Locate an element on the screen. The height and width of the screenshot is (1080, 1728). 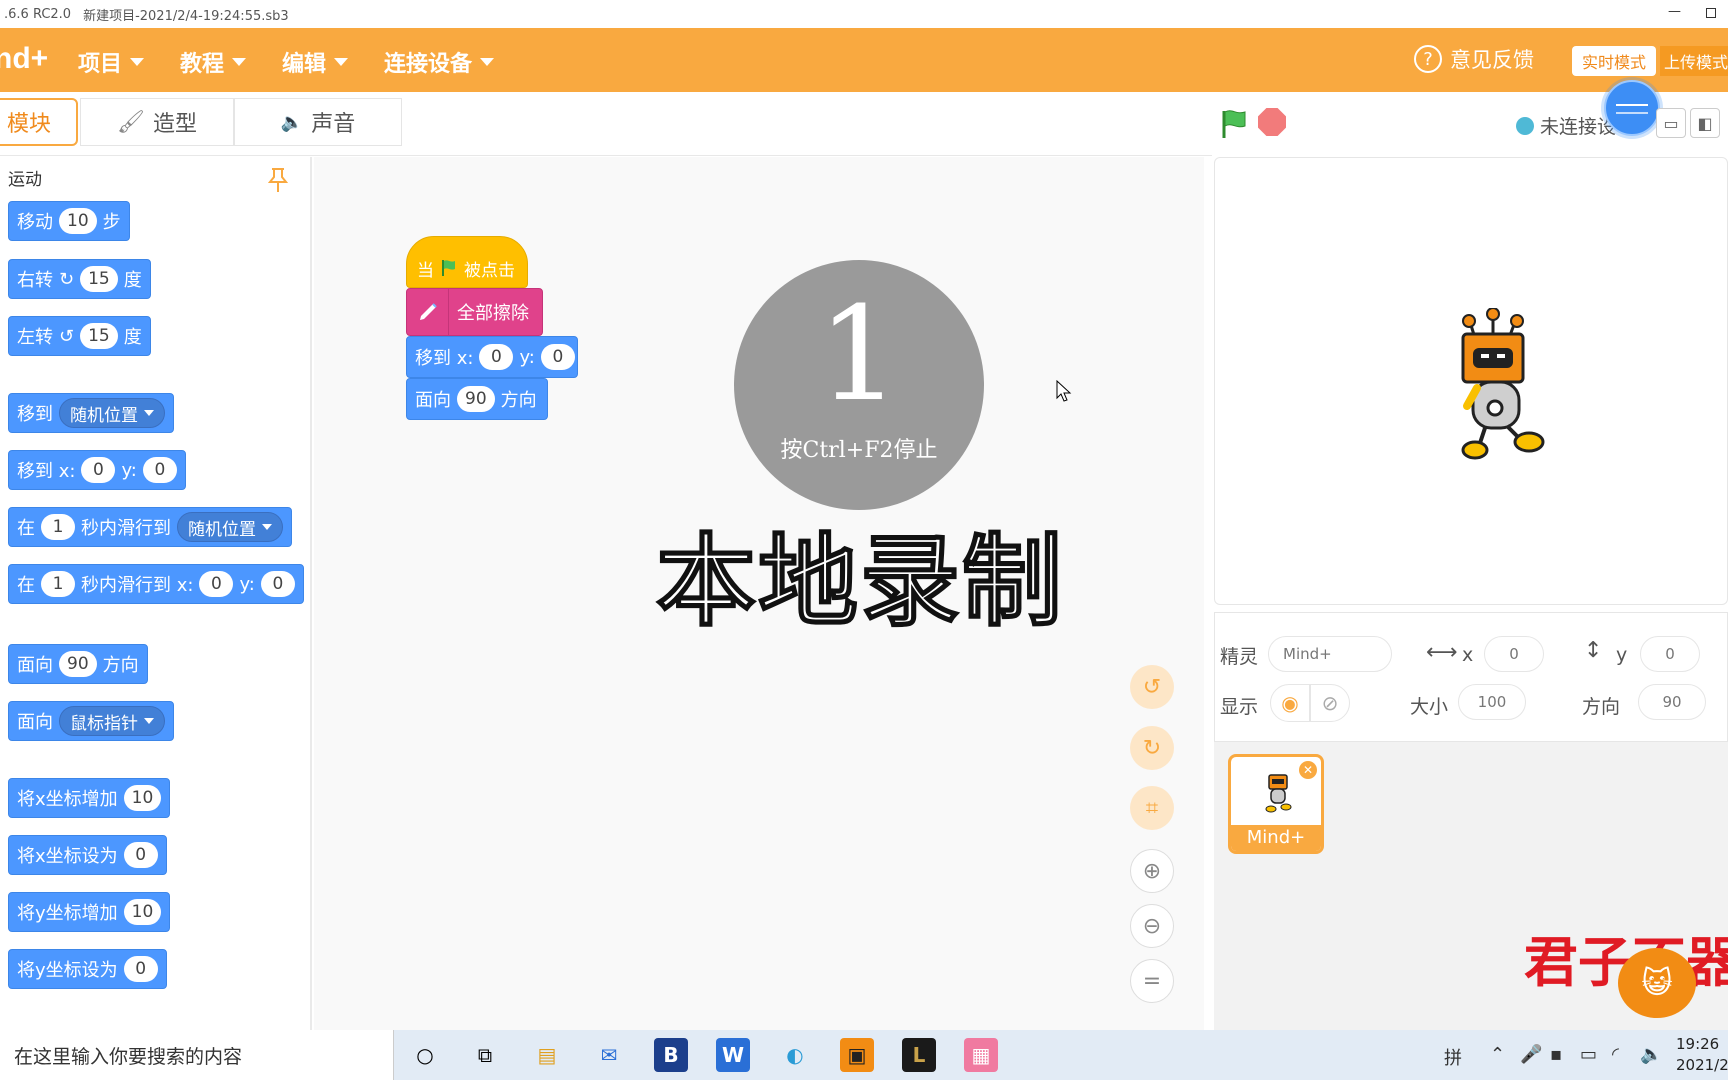
delete-sprite-icon: ✕ is located at coordinates (1308, 770).